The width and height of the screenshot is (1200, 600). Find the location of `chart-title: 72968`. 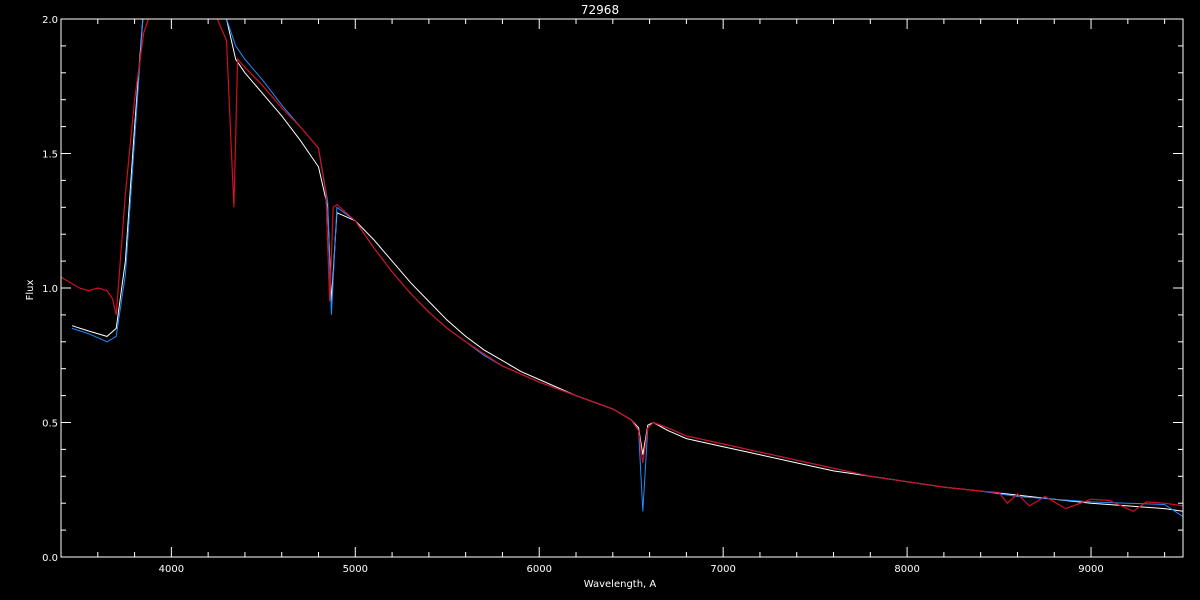

chart-title: 72968 is located at coordinates (600, 10).